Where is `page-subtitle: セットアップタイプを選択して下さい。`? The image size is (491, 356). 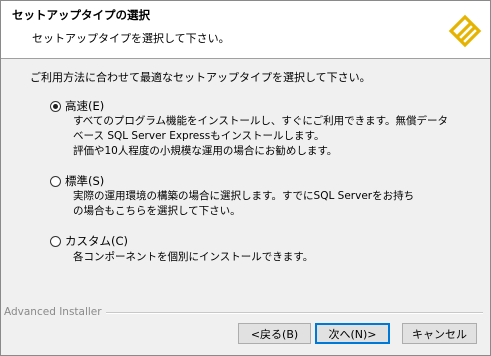
page-subtitle: セットアップタイプを選択して下さい。 is located at coordinates (131, 38).